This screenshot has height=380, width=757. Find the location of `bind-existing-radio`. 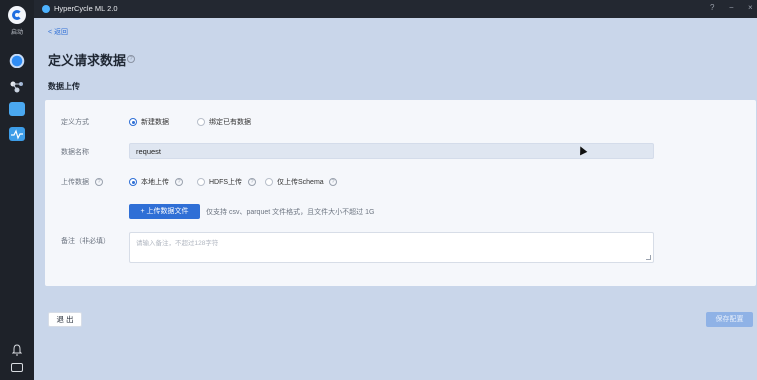

bind-existing-radio is located at coordinates (201, 122).